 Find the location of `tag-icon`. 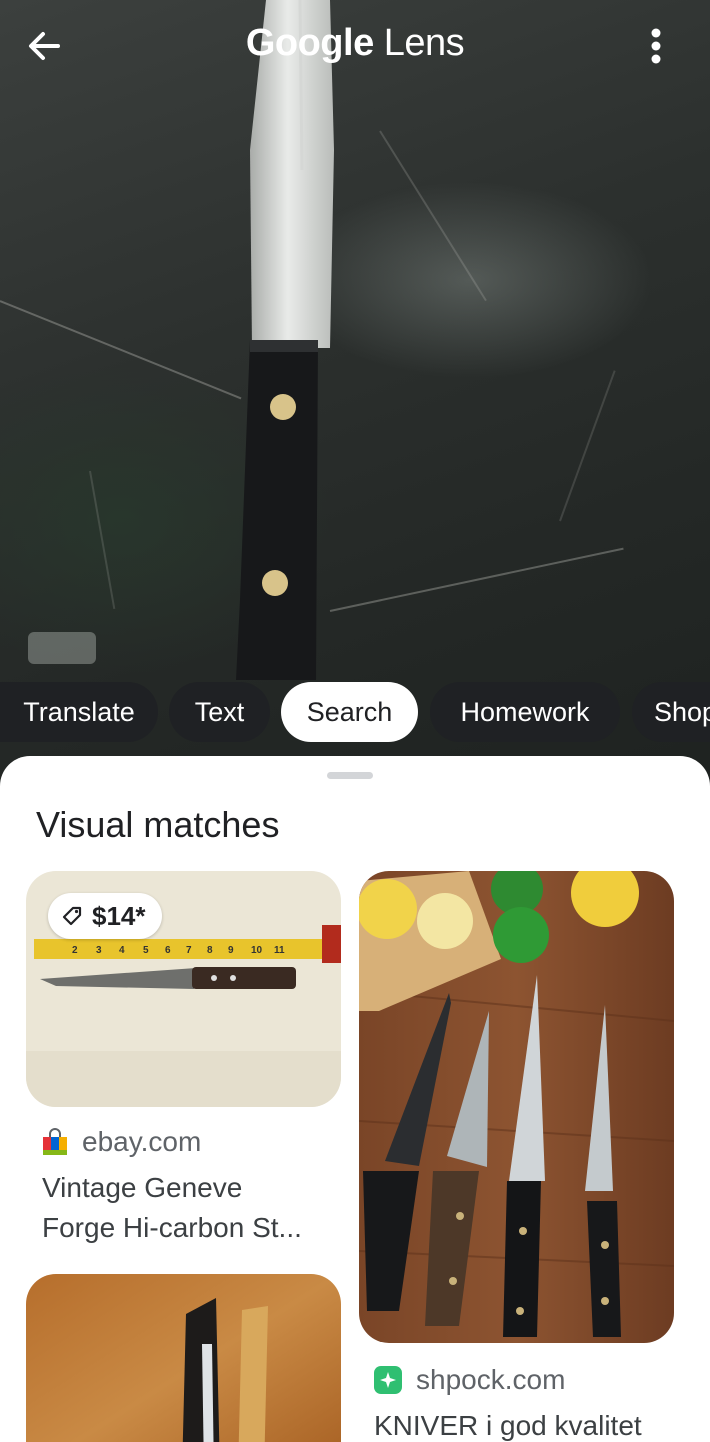

tag-icon is located at coordinates (72, 916).